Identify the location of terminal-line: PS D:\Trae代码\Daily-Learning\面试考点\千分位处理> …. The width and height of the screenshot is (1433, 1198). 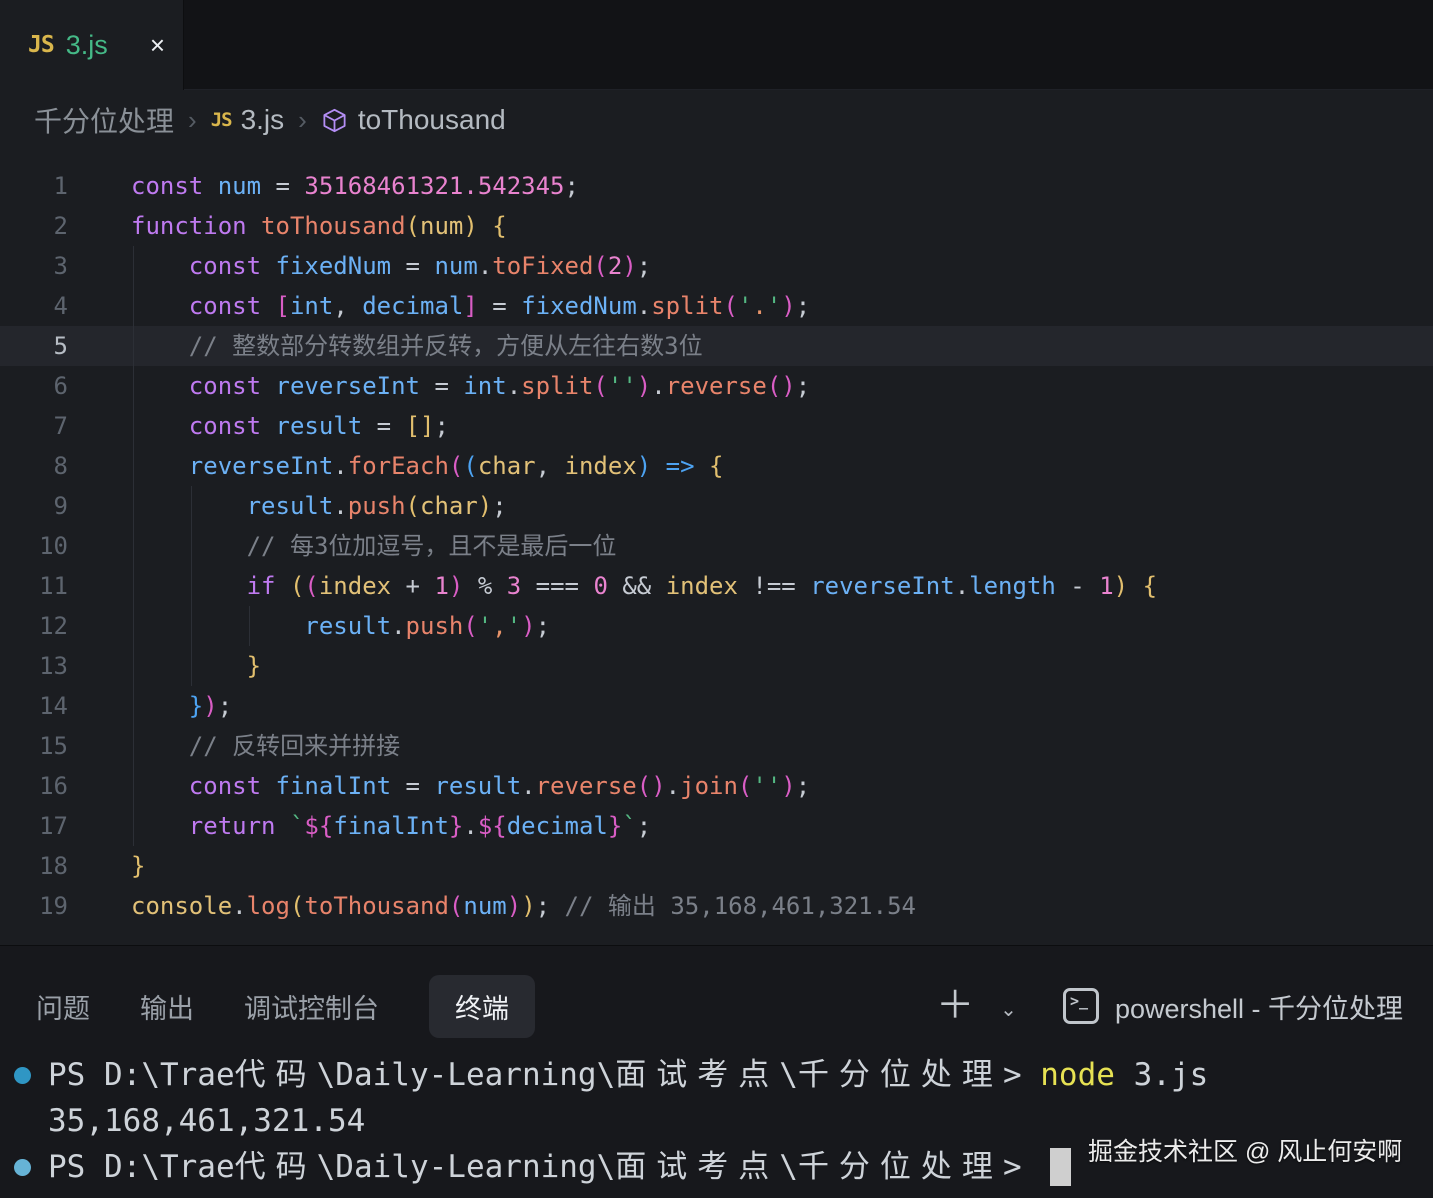
(723, 1075).